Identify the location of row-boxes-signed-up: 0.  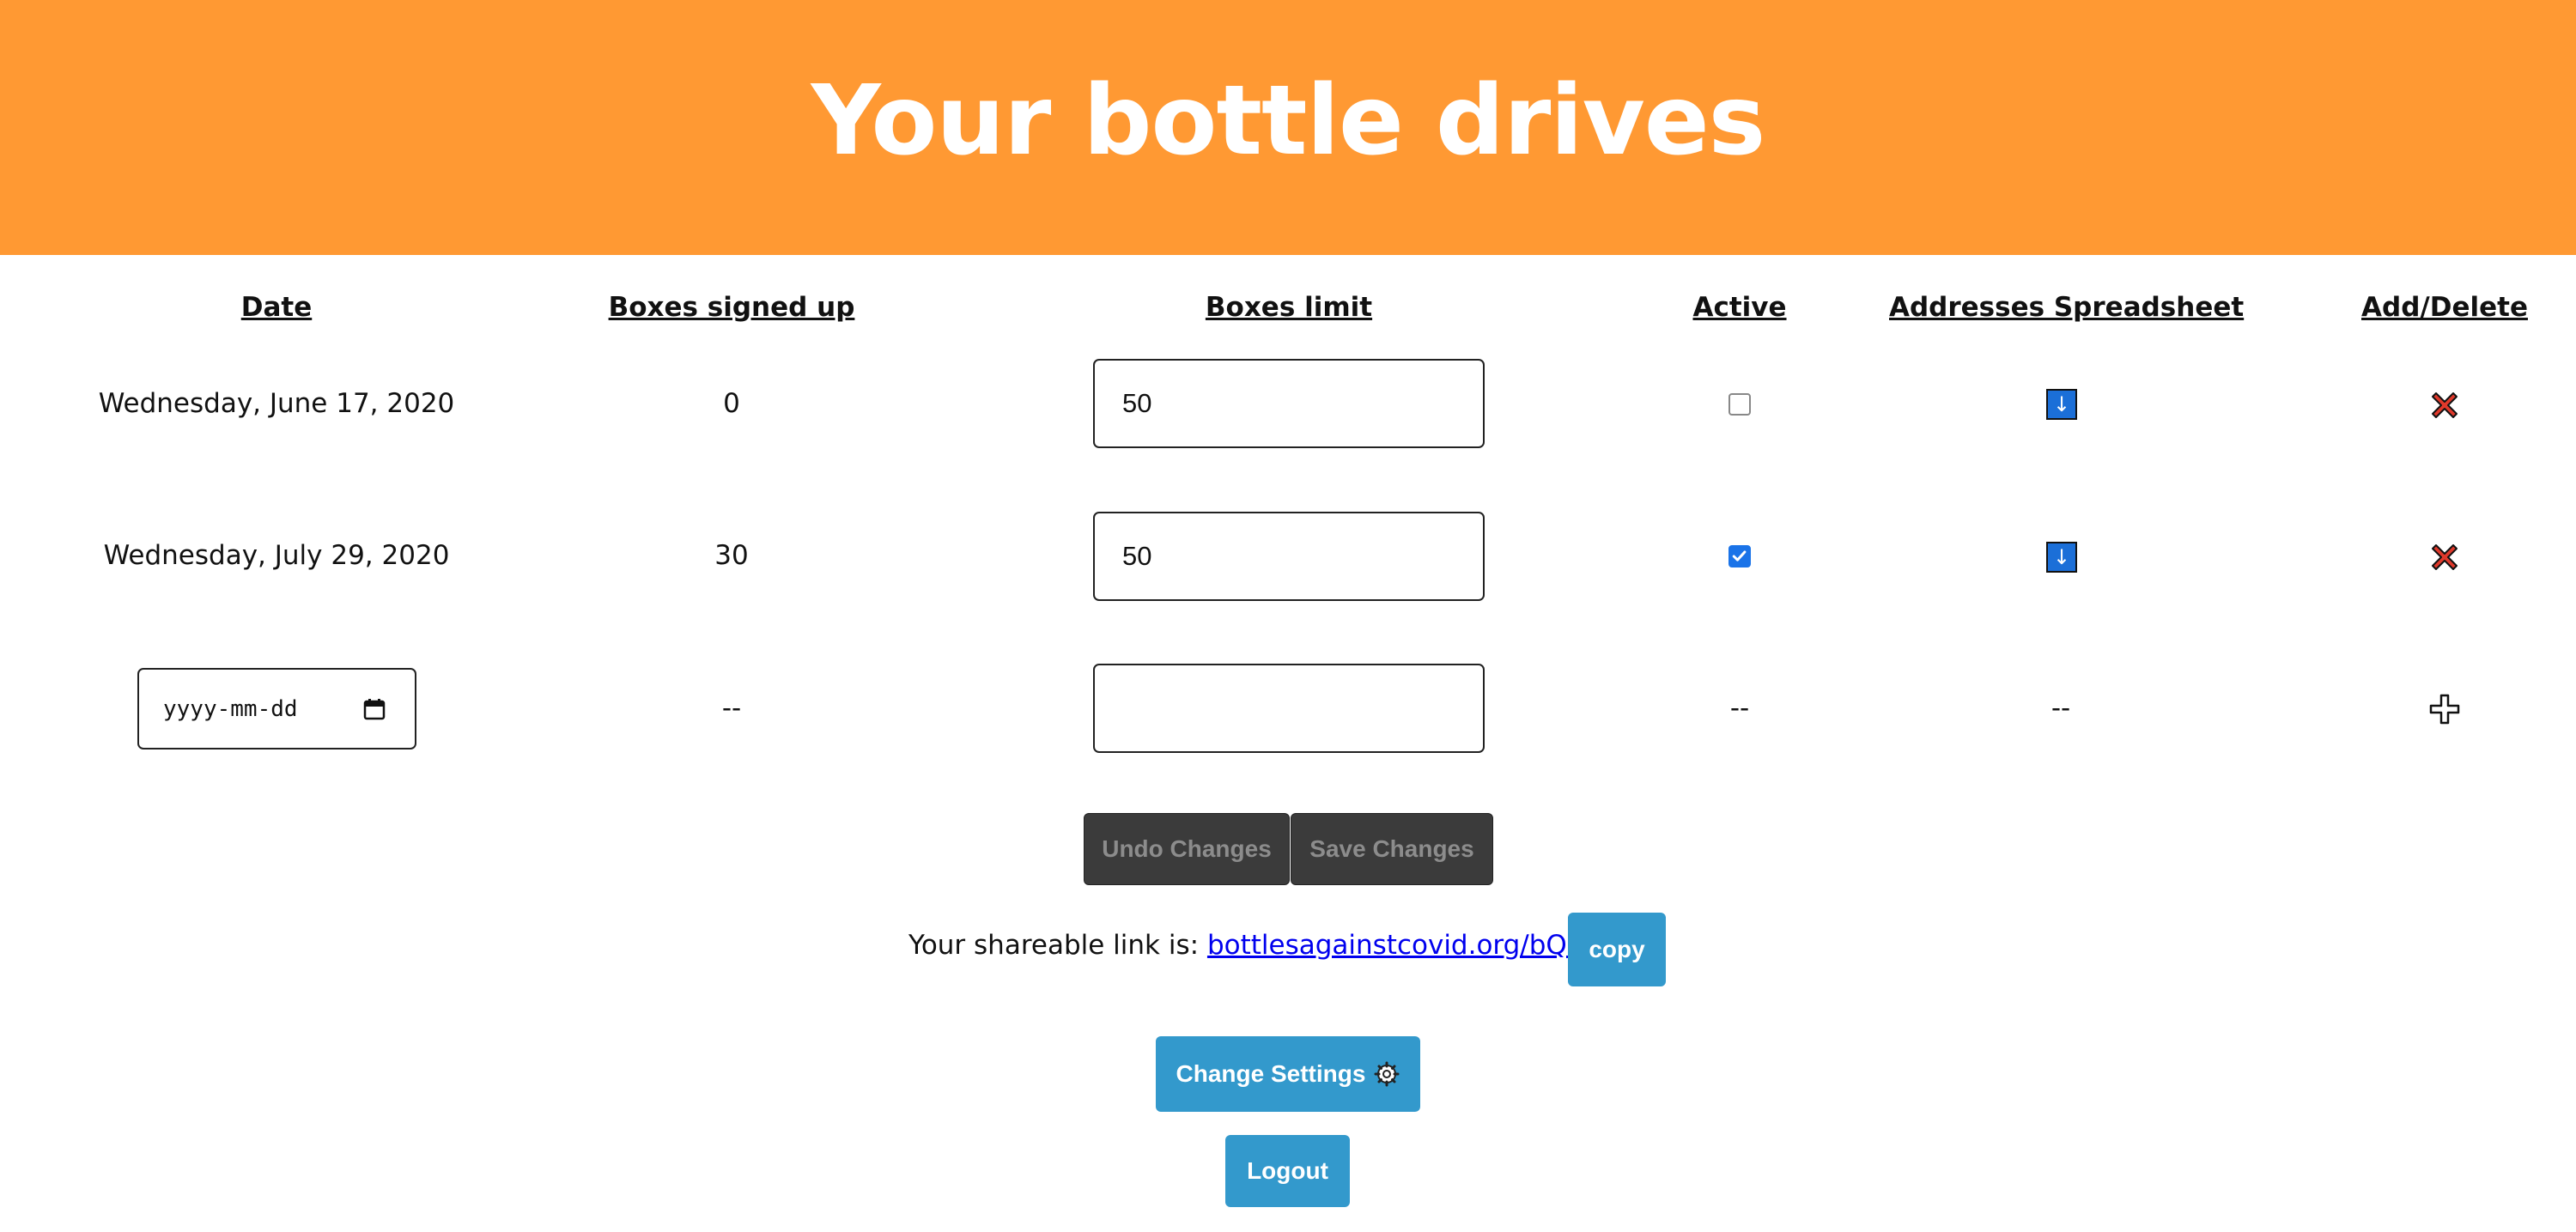
(731, 403).